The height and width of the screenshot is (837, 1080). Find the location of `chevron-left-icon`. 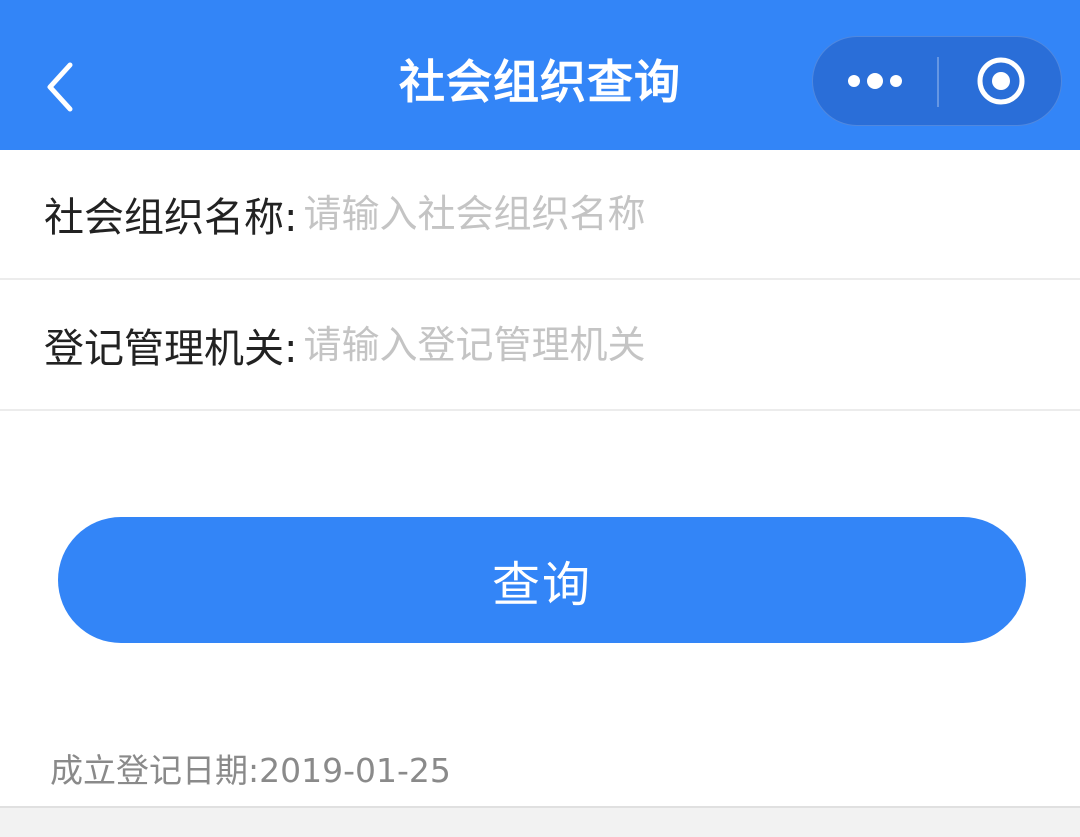

chevron-left-icon is located at coordinates (60, 87).